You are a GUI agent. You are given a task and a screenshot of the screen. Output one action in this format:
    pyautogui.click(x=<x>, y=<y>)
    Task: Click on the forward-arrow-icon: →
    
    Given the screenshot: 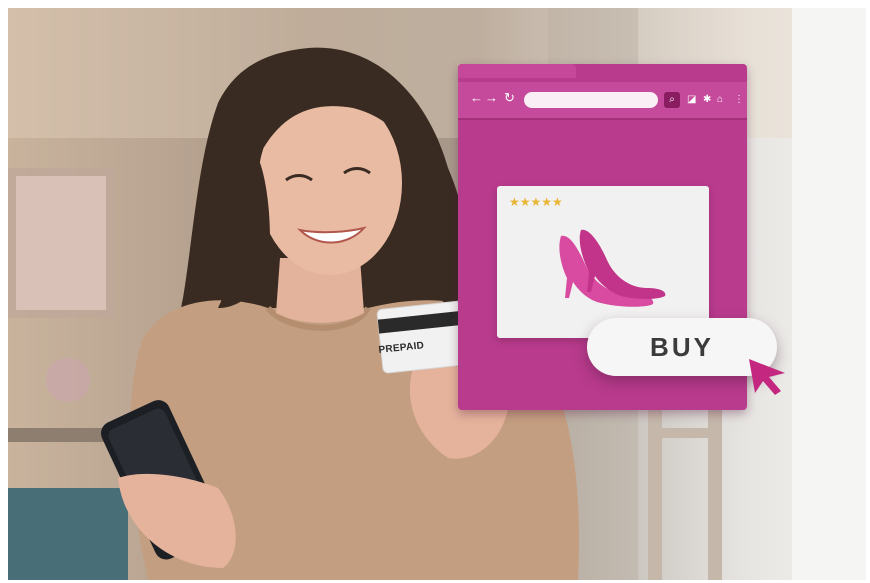 What is the action you would take?
    pyautogui.click(x=491, y=97)
    